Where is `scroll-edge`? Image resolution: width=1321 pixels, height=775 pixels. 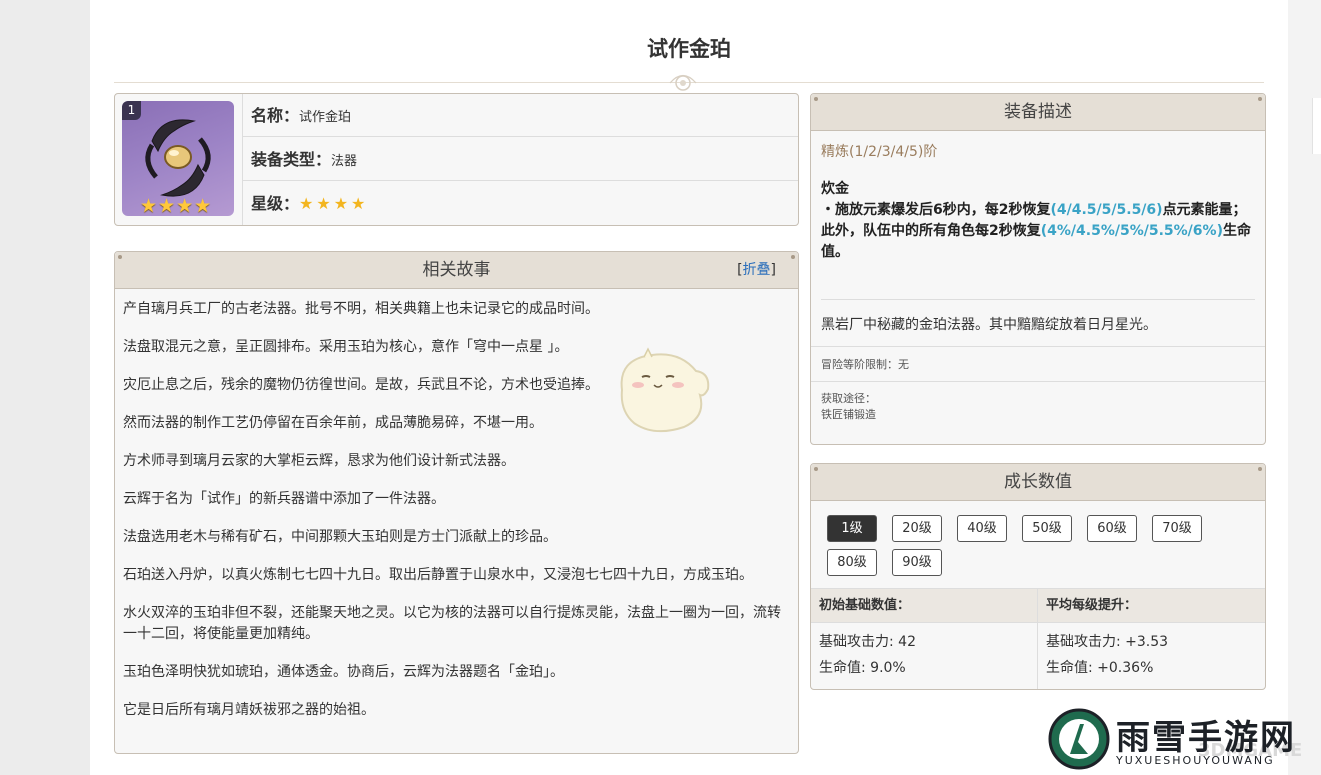 scroll-edge is located at coordinates (1304, 387).